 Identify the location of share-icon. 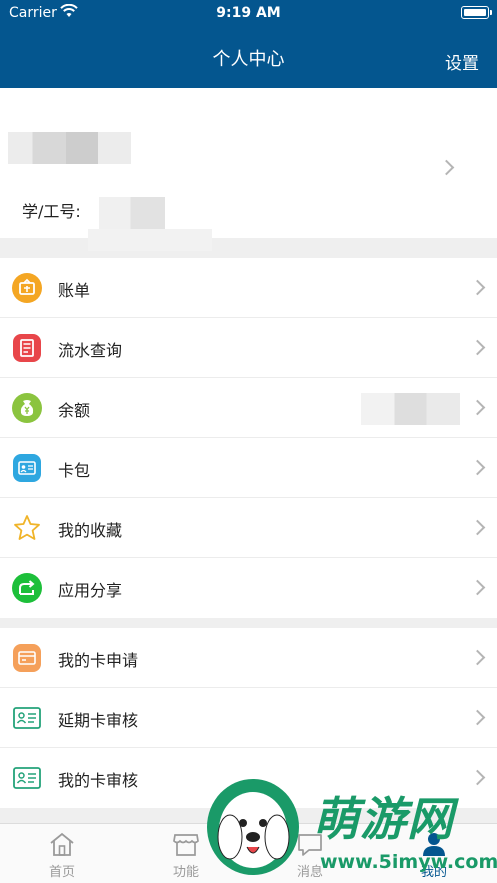
(27, 588).